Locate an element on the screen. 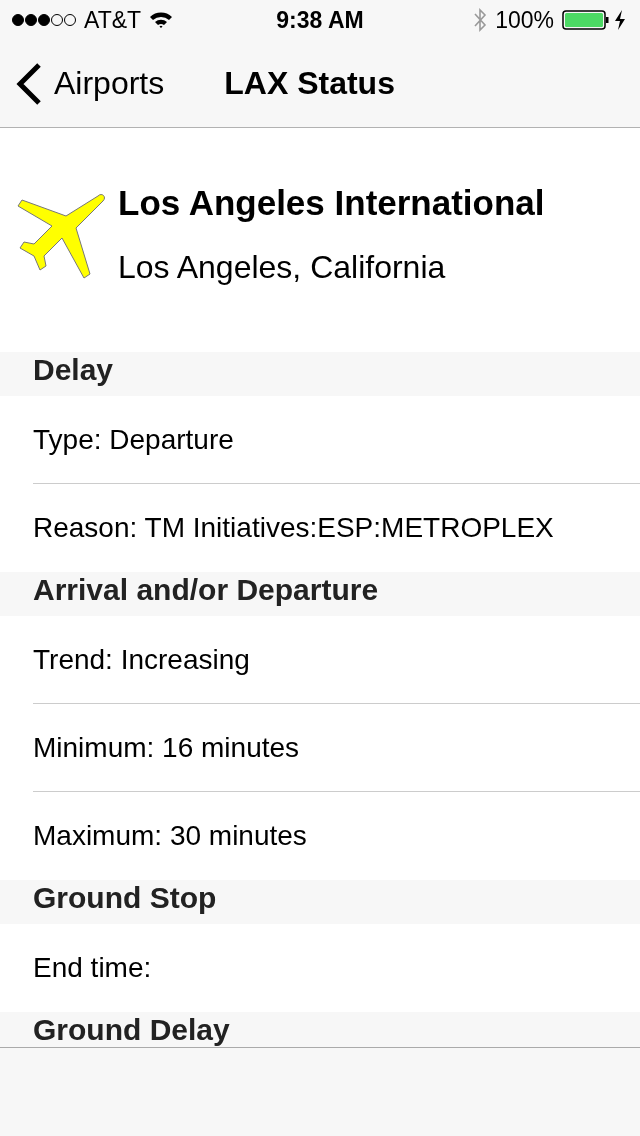 This screenshot has width=640, height=1136. airport-name: Los Angeles International is located at coordinates (331, 202).